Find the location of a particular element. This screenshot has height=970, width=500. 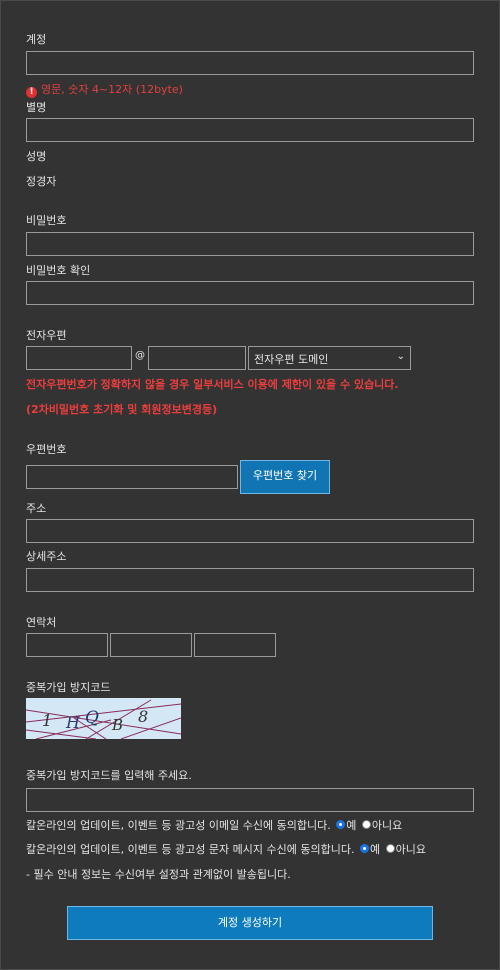

consent-sms-text: 칼온라인의 업데이트, 이벤트 등 광고성 문자 메시지 수신에 동의합니다. is located at coordinates (190, 849).